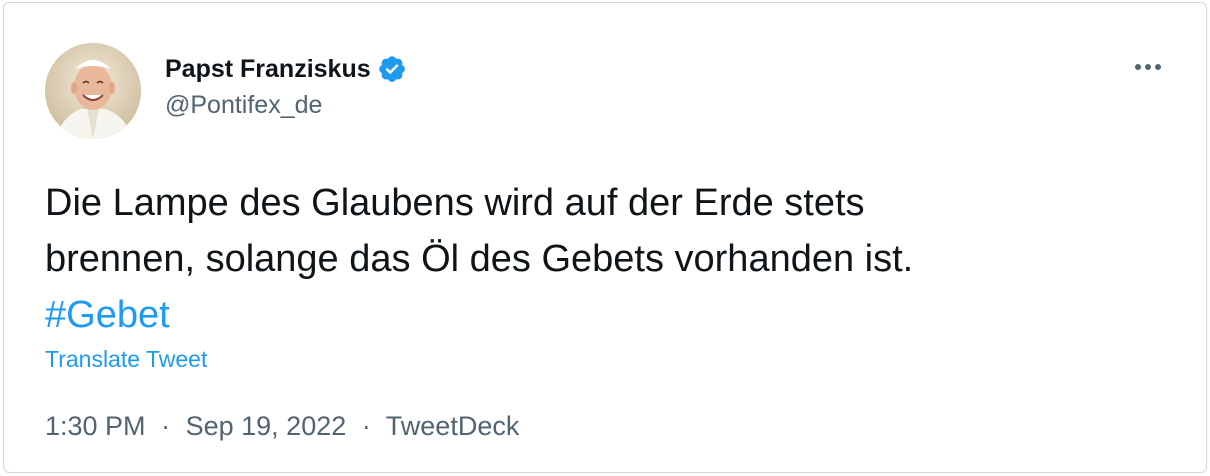 The width and height of the screenshot is (1210, 476). Describe the element at coordinates (268, 69) in the screenshot. I see `author-display-name: Papst Franziskus` at that location.